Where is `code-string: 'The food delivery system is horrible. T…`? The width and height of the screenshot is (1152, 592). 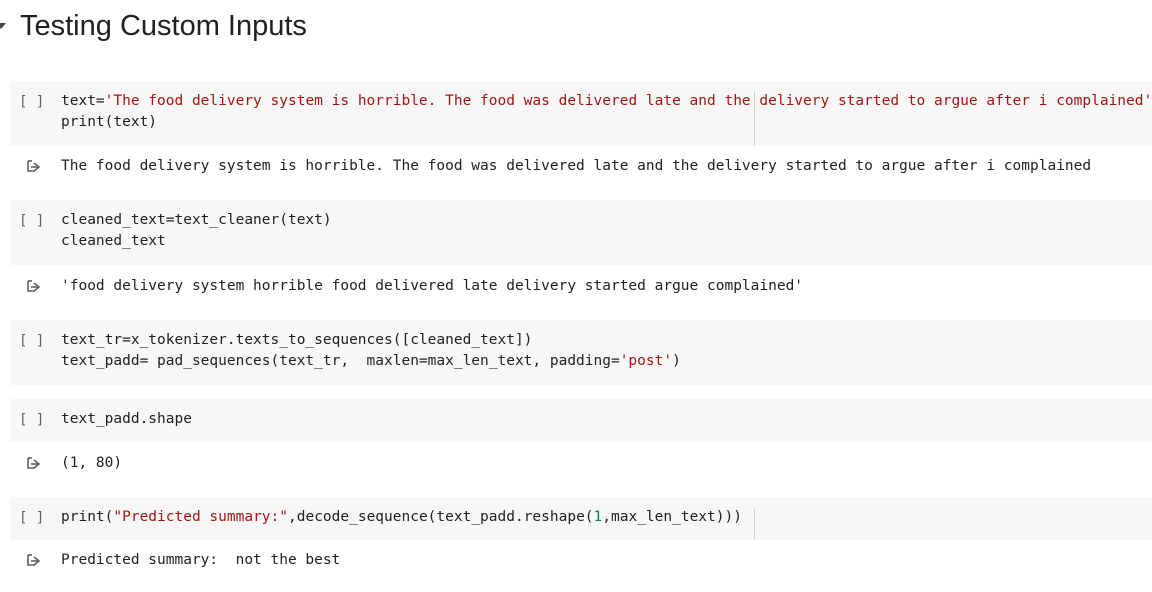
code-string: 'The food delivery system is horrible. T… is located at coordinates (628, 101).